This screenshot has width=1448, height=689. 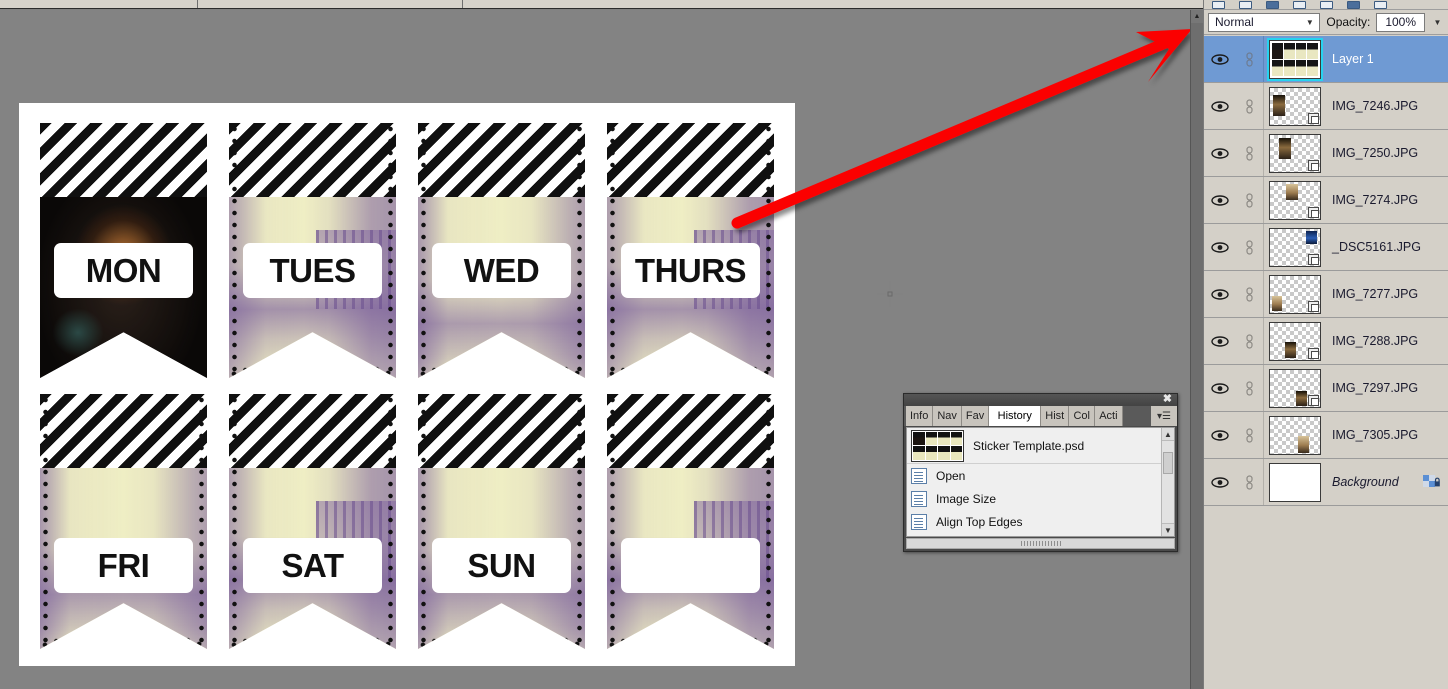 I want to click on layer-name-cell: Layer 1, so click(x=1370, y=59).